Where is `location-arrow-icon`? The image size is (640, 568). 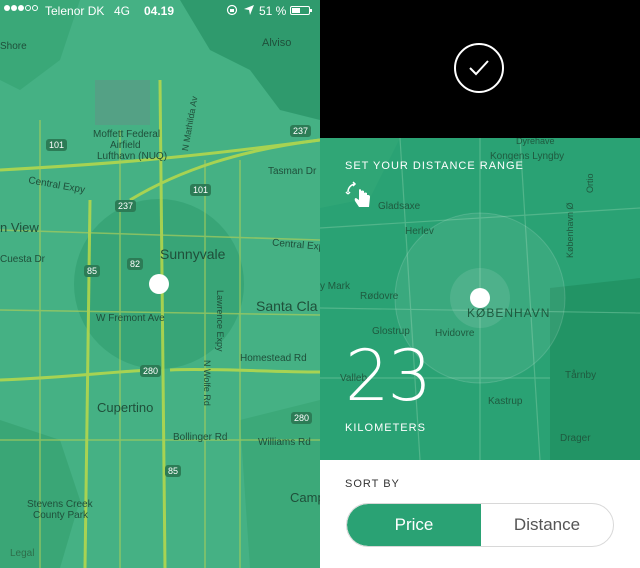 location-arrow-icon is located at coordinates (249, 10).